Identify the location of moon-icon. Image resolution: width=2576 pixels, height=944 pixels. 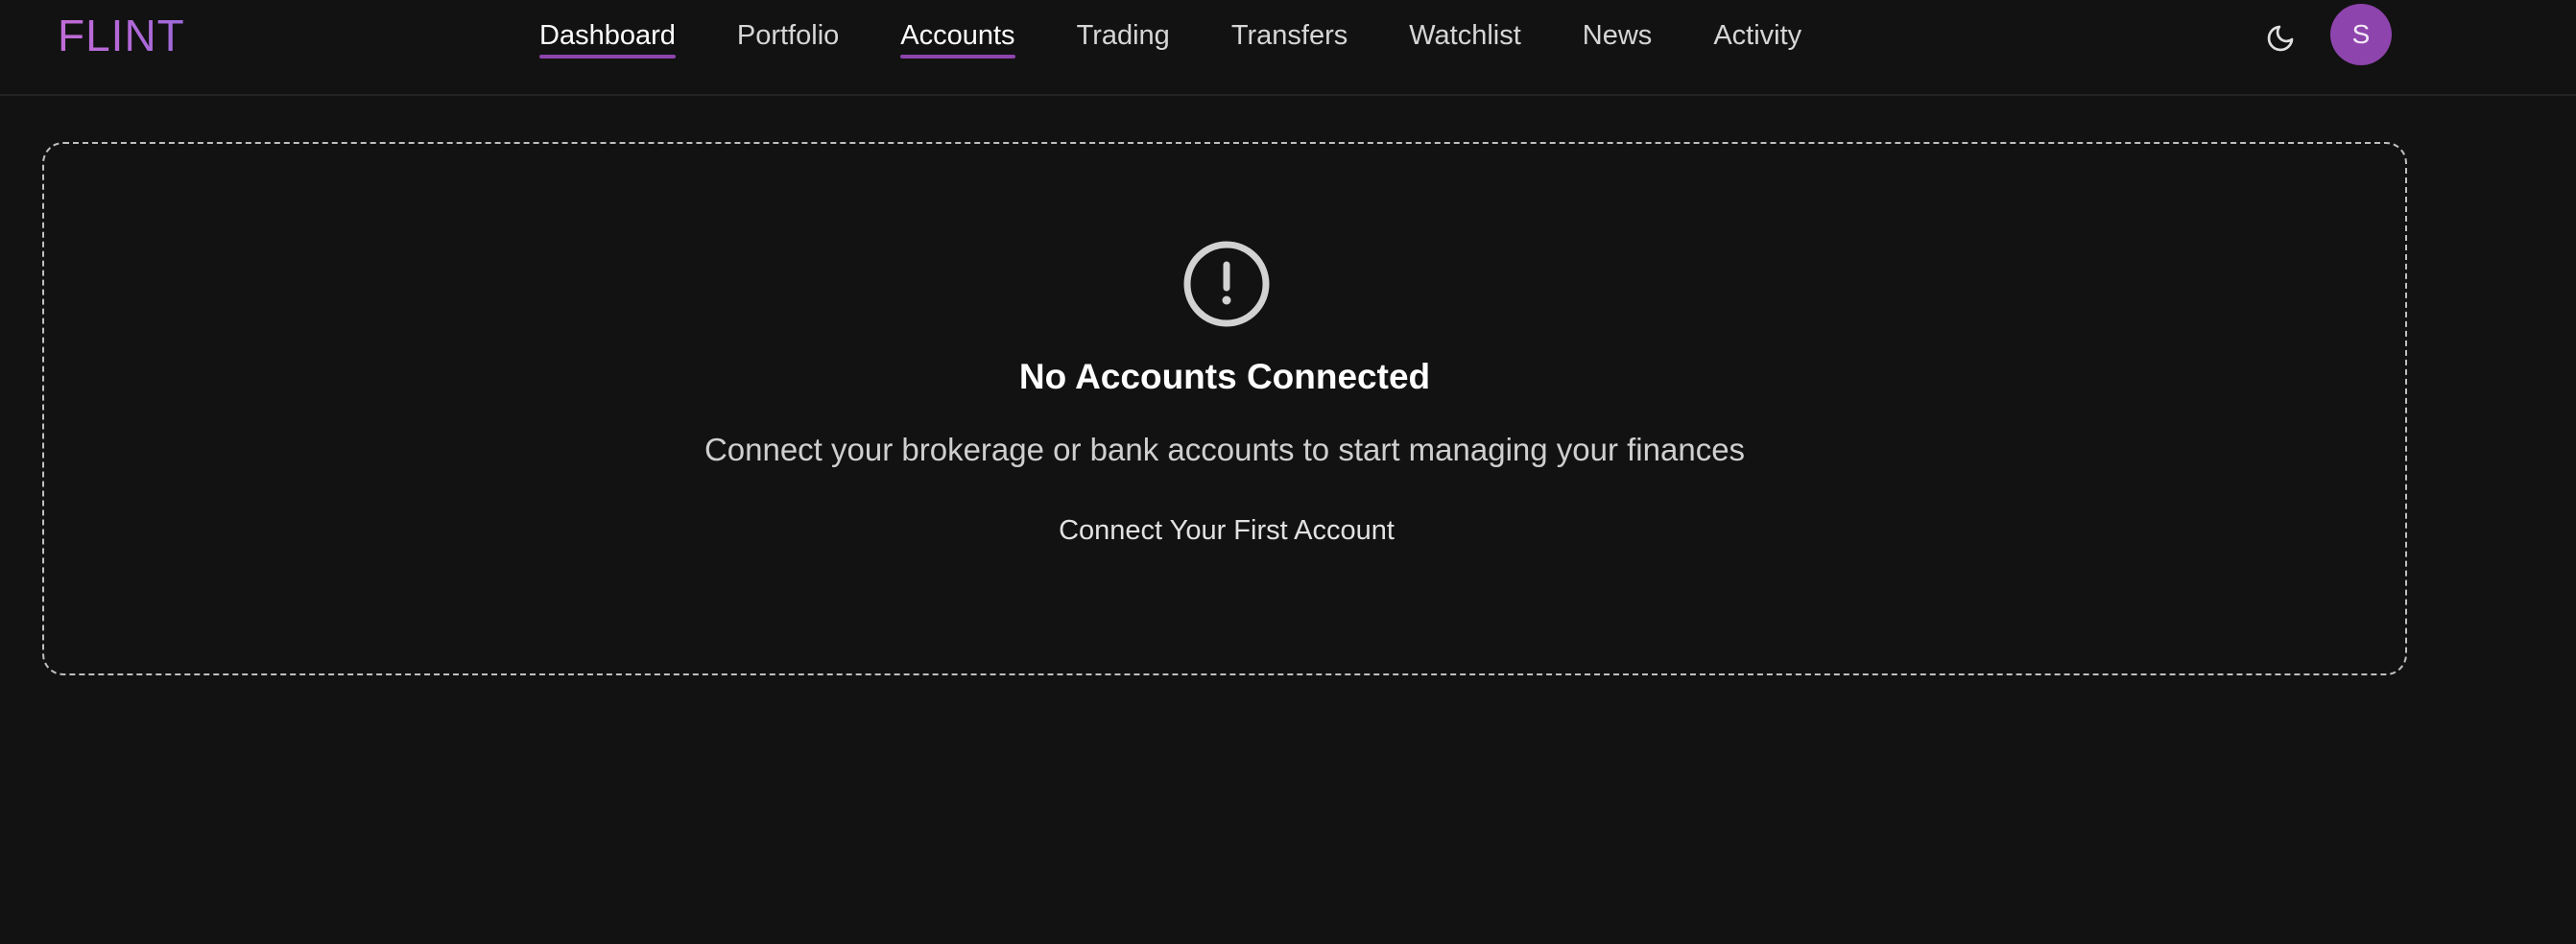
(2280, 38).